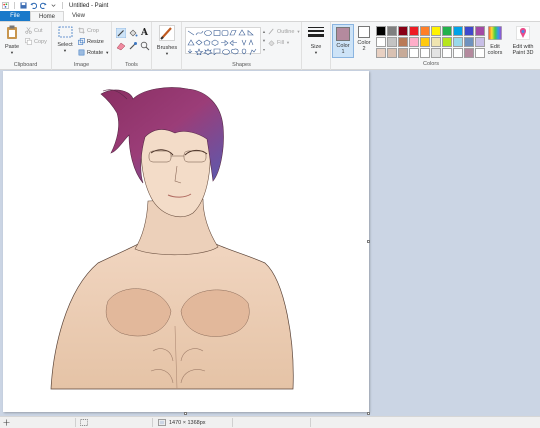 The width and height of the screenshot is (540, 428). What do you see at coordinates (121, 33) in the screenshot?
I see `pencil-icon` at bounding box center [121, 33].